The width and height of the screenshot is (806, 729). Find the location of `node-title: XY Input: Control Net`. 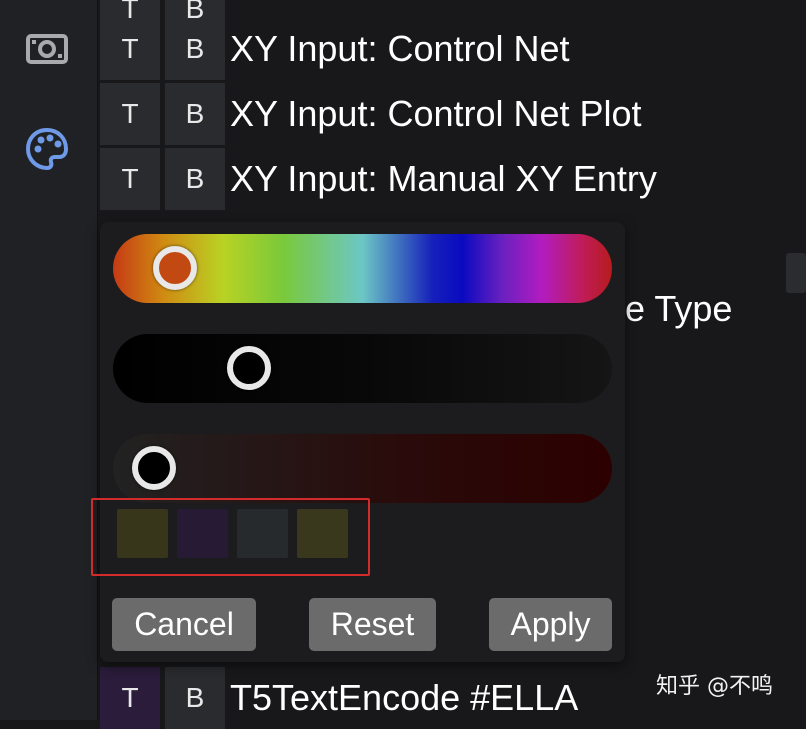

node-title: XY Input: Control Net is located at coordinates (400, 49).